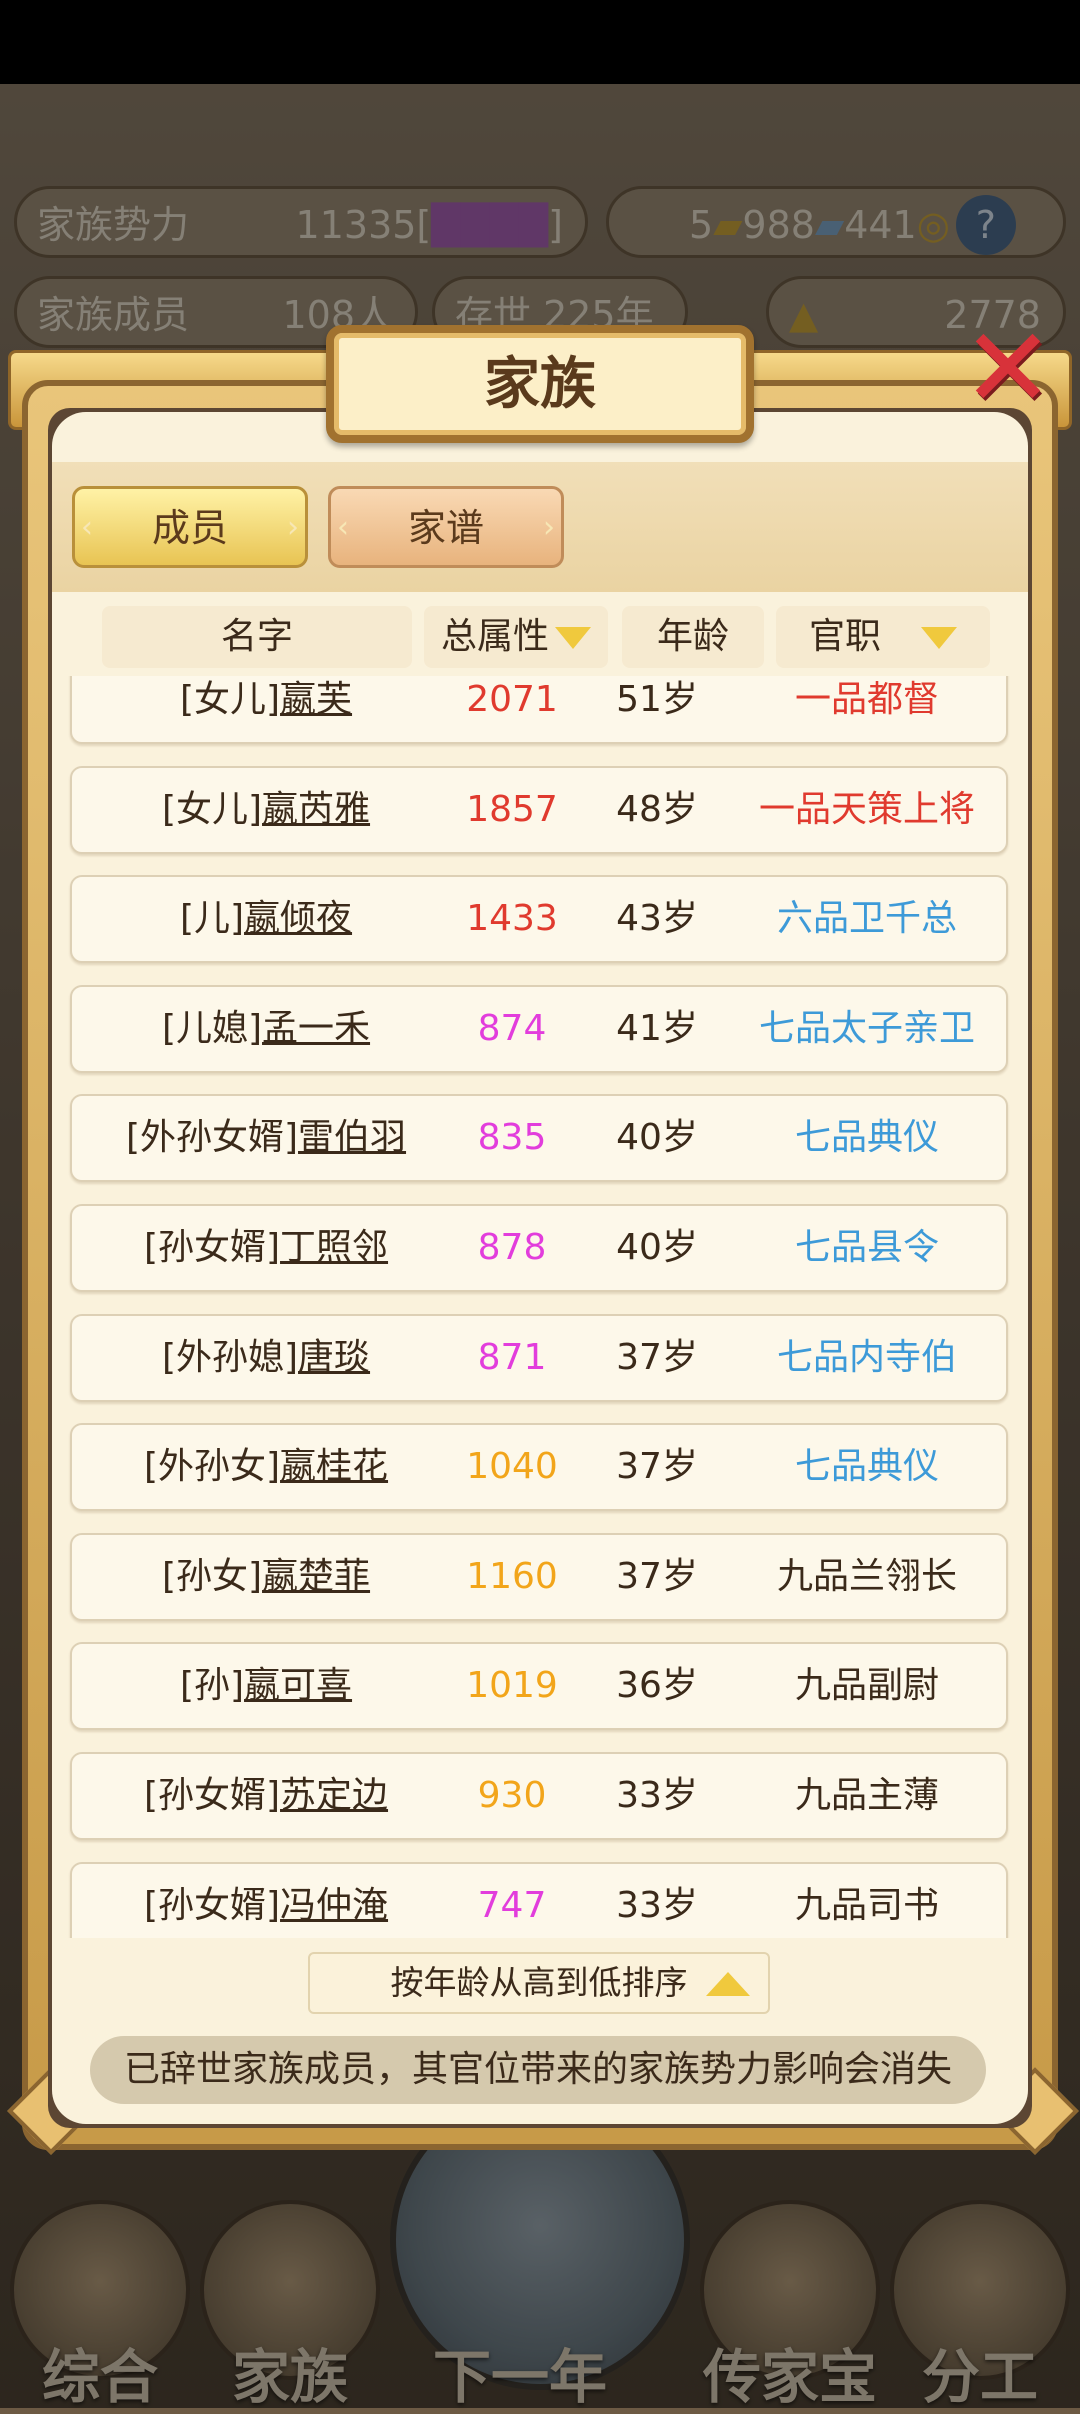 This screenshot has width=1080, height=2414. Describe the element at coordinates (512, 1247) in the screenshot. I see `member-attr: 878` at that location.